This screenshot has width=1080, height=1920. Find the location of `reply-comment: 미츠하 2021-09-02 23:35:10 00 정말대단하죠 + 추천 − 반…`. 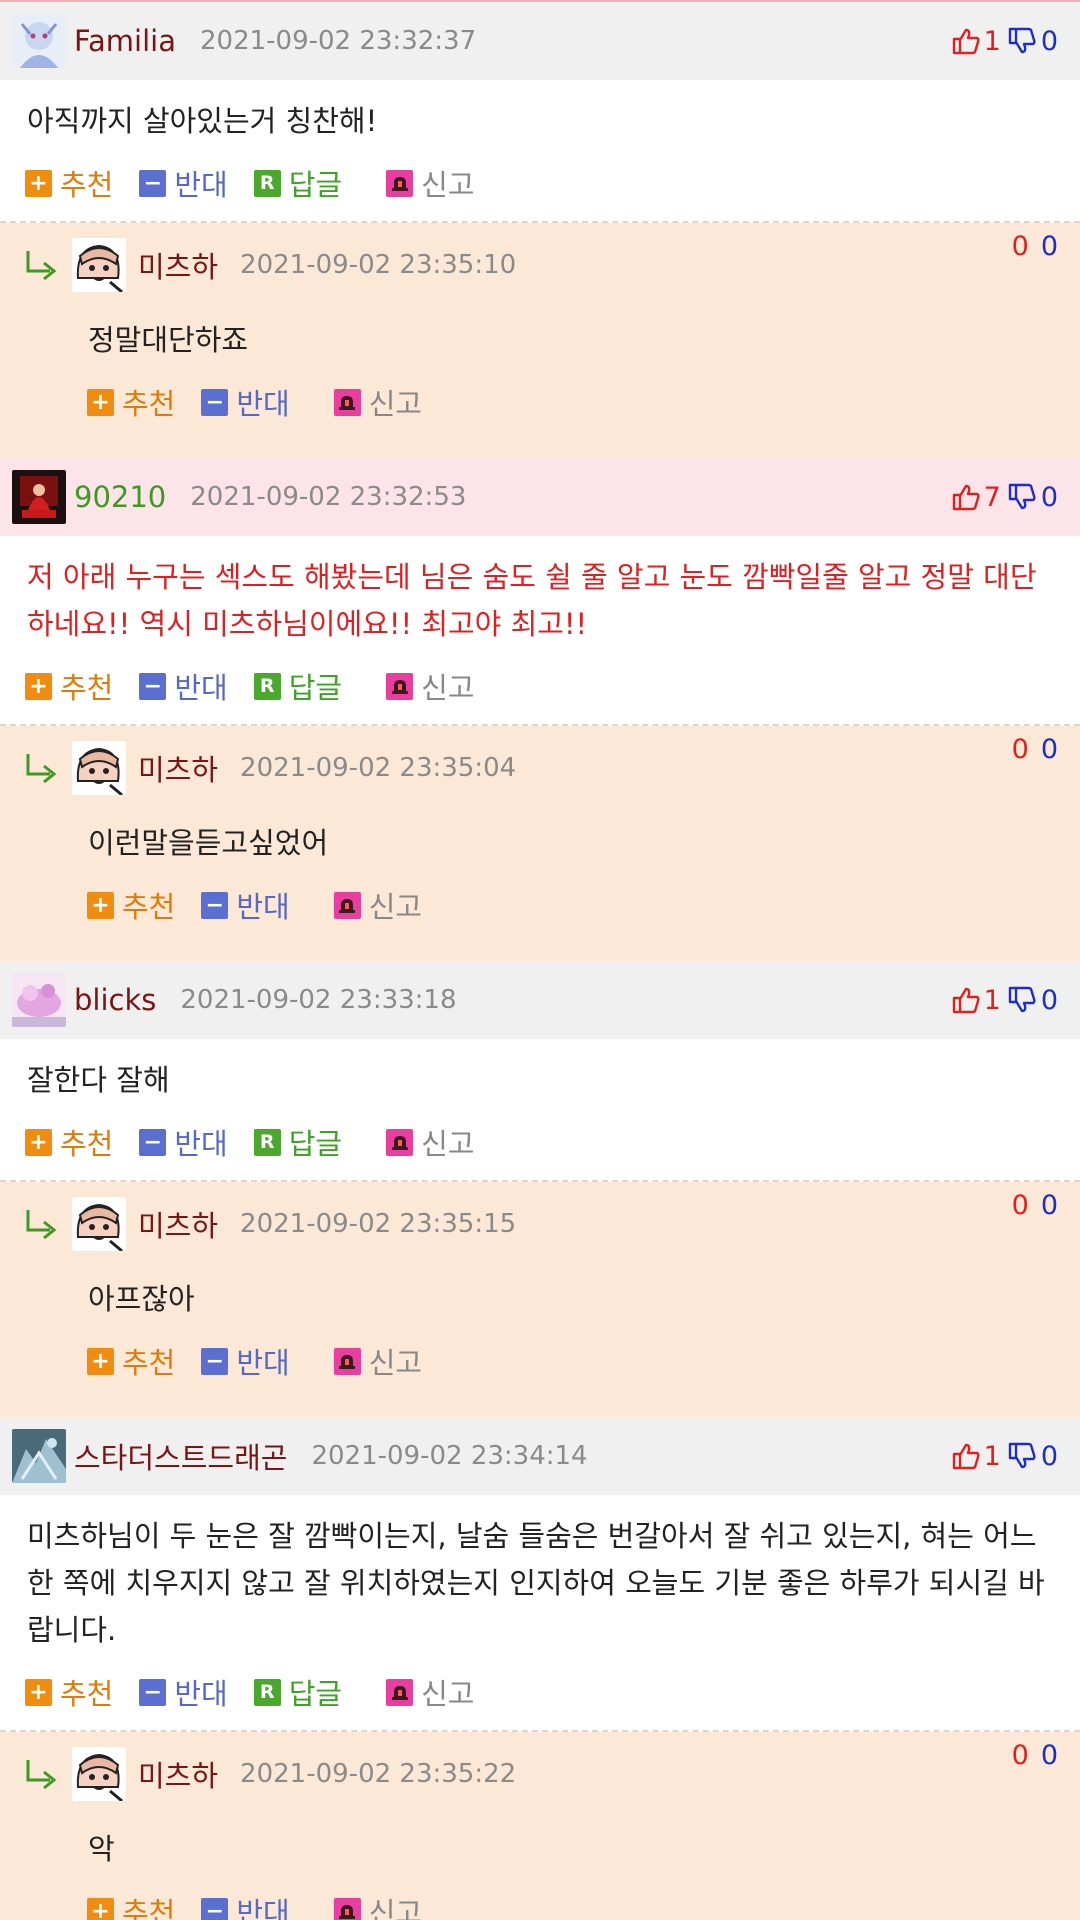

reply-comment: 미츠하 2021-09-02 23:35:10 00 정말대단하죠 + 추천 − 반… is located at coordinates (540, 340).